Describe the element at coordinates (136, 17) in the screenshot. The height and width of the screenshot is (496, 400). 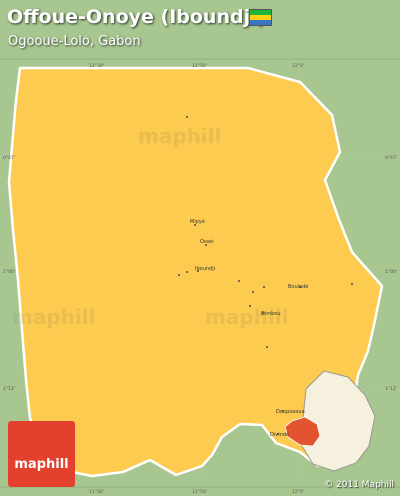
I see `map-title: Offoue-Onoye (Iboundji)` at that location.